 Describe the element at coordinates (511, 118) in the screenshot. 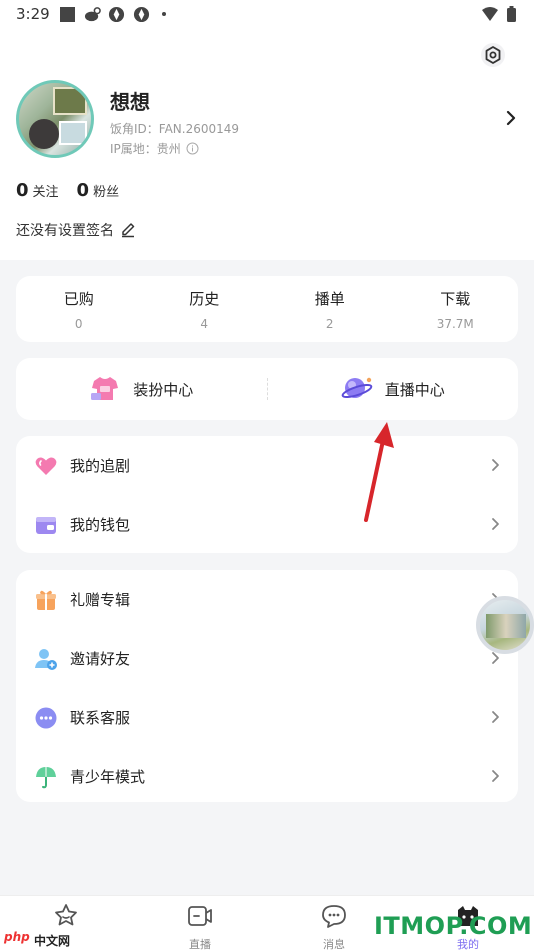

I see `profile-chevron-right-icon` at that location.